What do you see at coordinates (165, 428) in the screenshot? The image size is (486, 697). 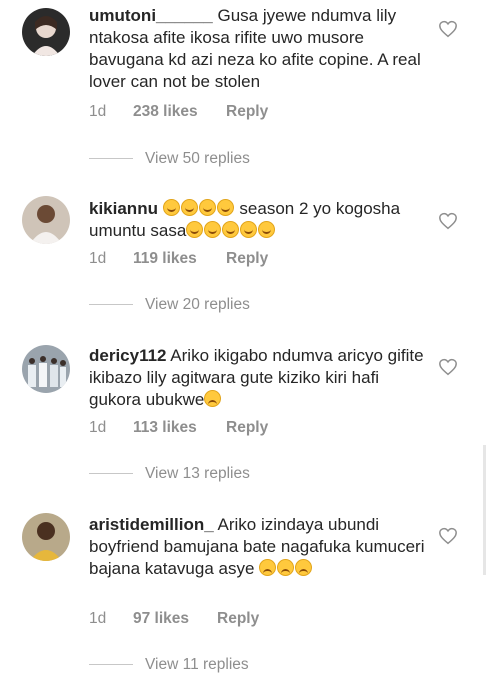 I see `comment-likes: 113 likes` at bounding box center [165, 428].